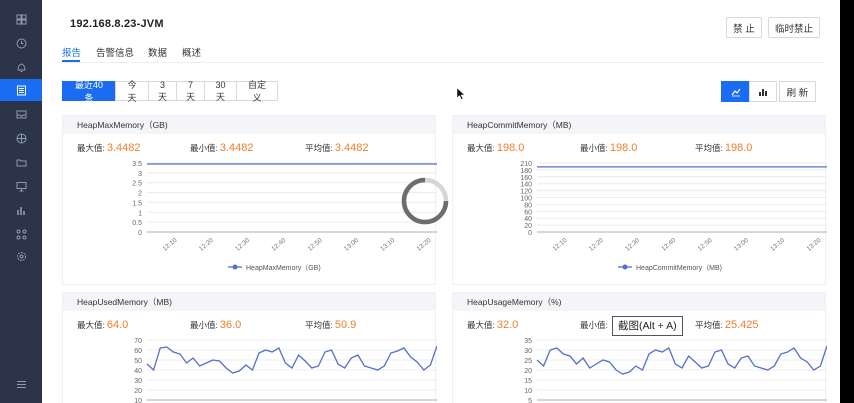 This screenshot has height=403, width=854. What do you see at coordinates (441, 62) in the screenshot?
I see `tab-divider` at bounding box center [441, 62].